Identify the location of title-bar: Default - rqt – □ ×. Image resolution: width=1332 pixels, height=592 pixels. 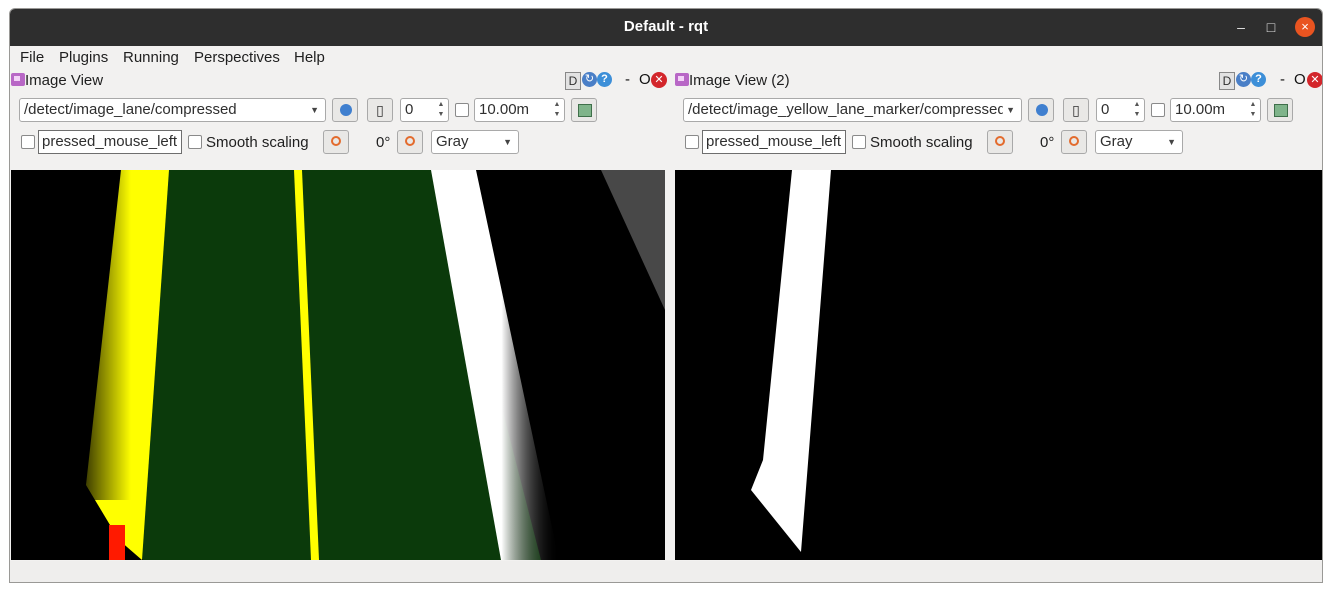
(666, 27).